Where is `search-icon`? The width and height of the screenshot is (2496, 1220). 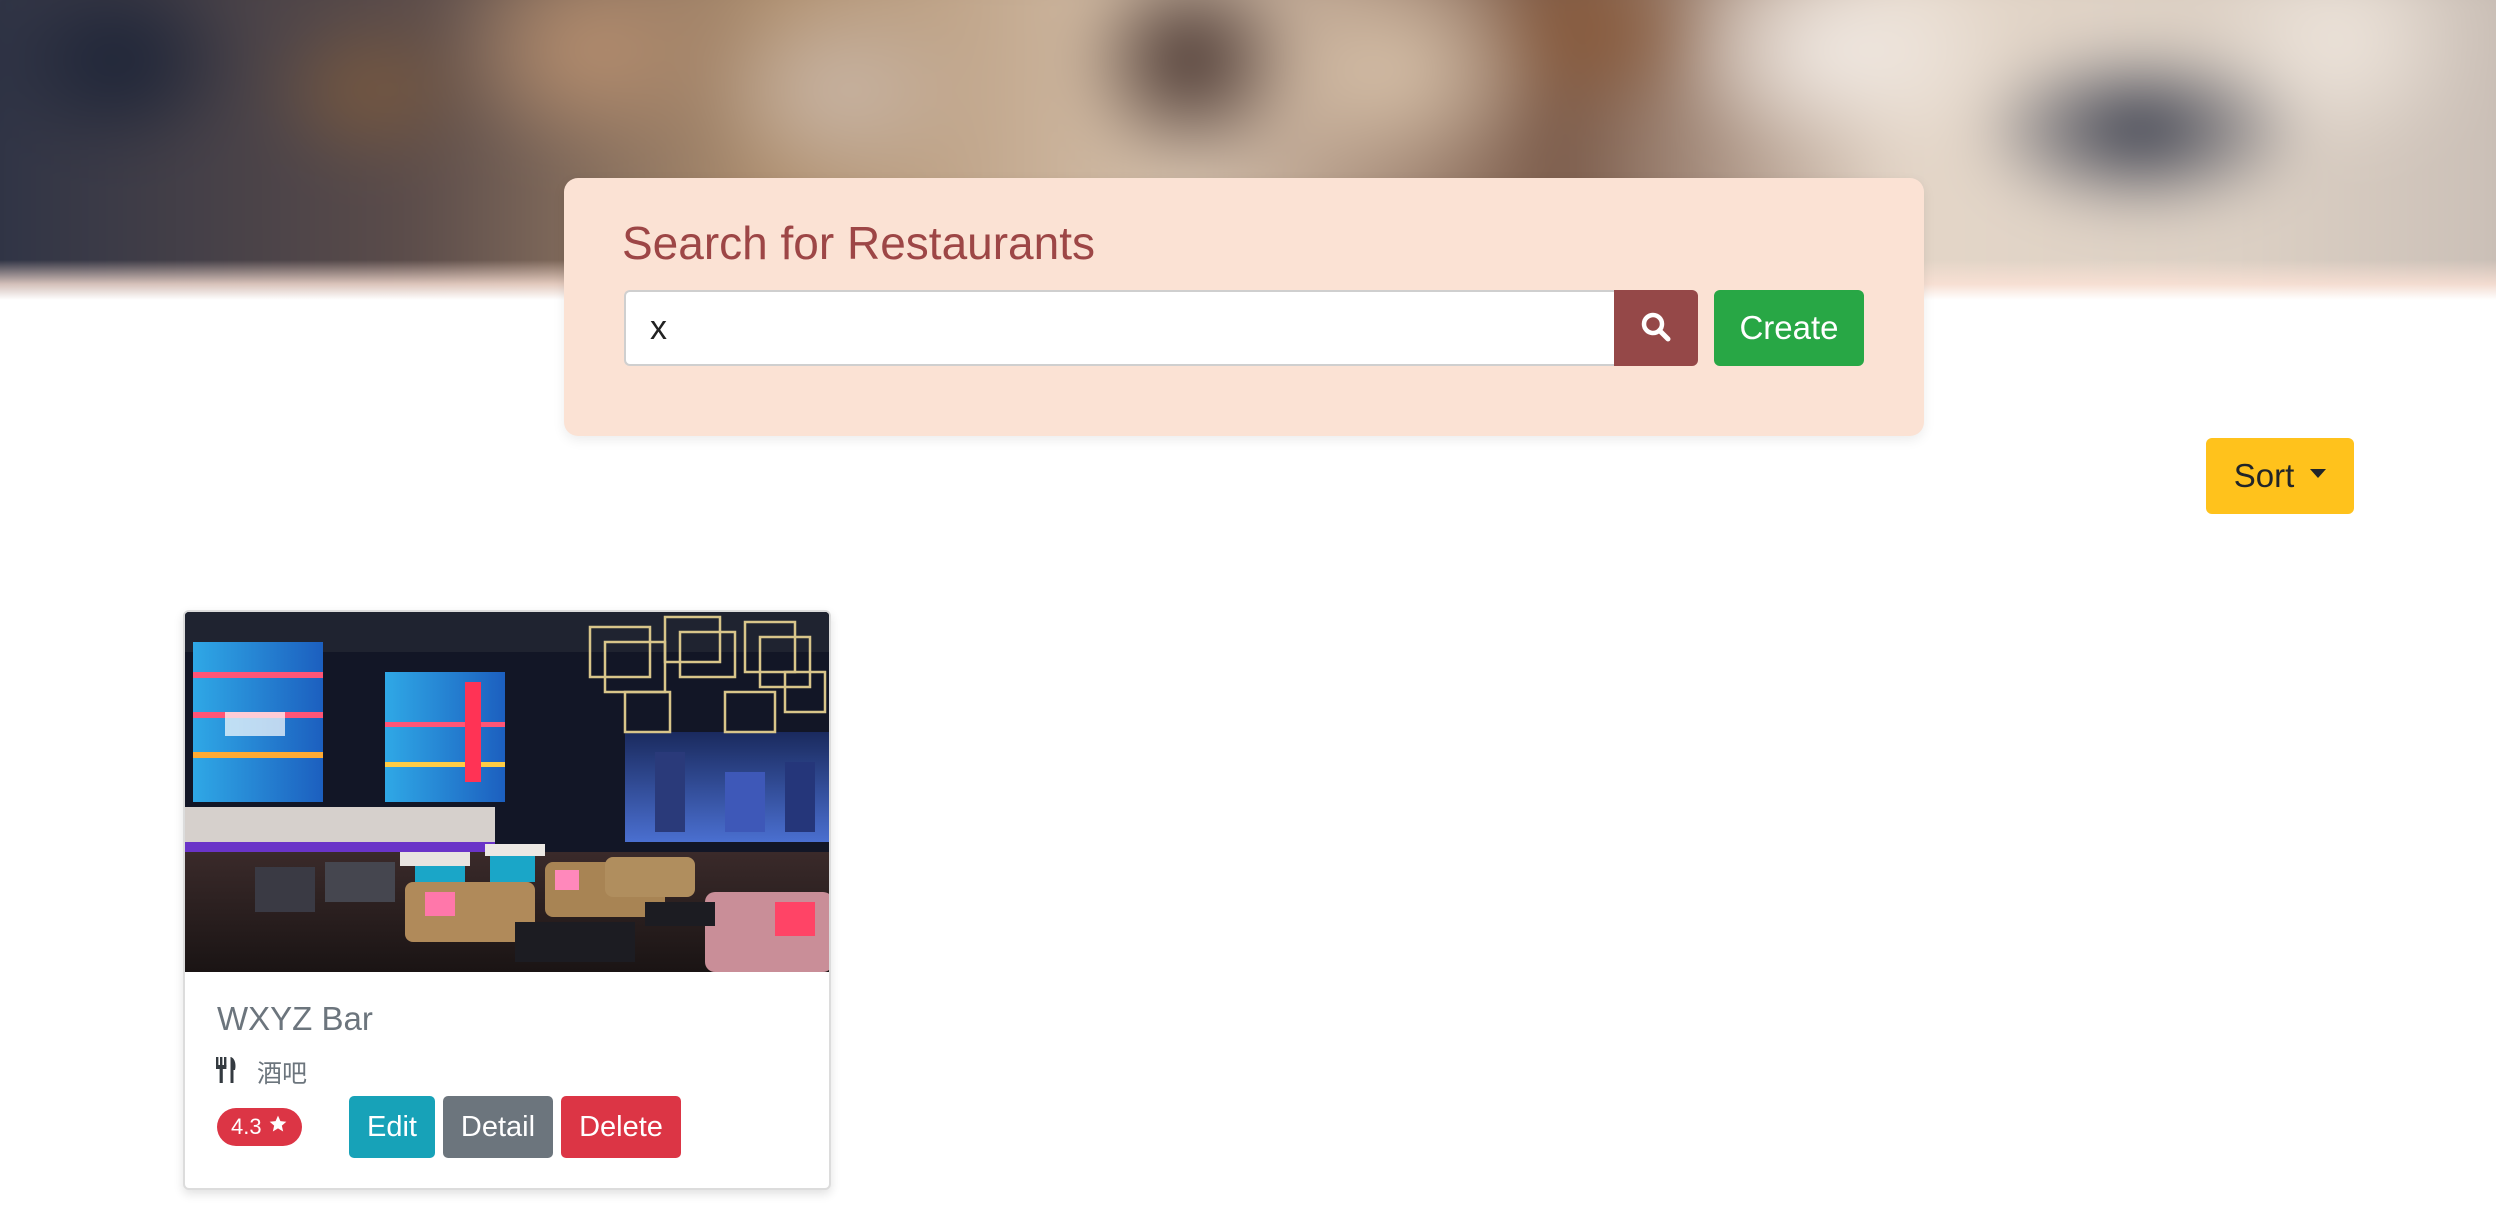 search-icon is located at coordinates (1656, 328).